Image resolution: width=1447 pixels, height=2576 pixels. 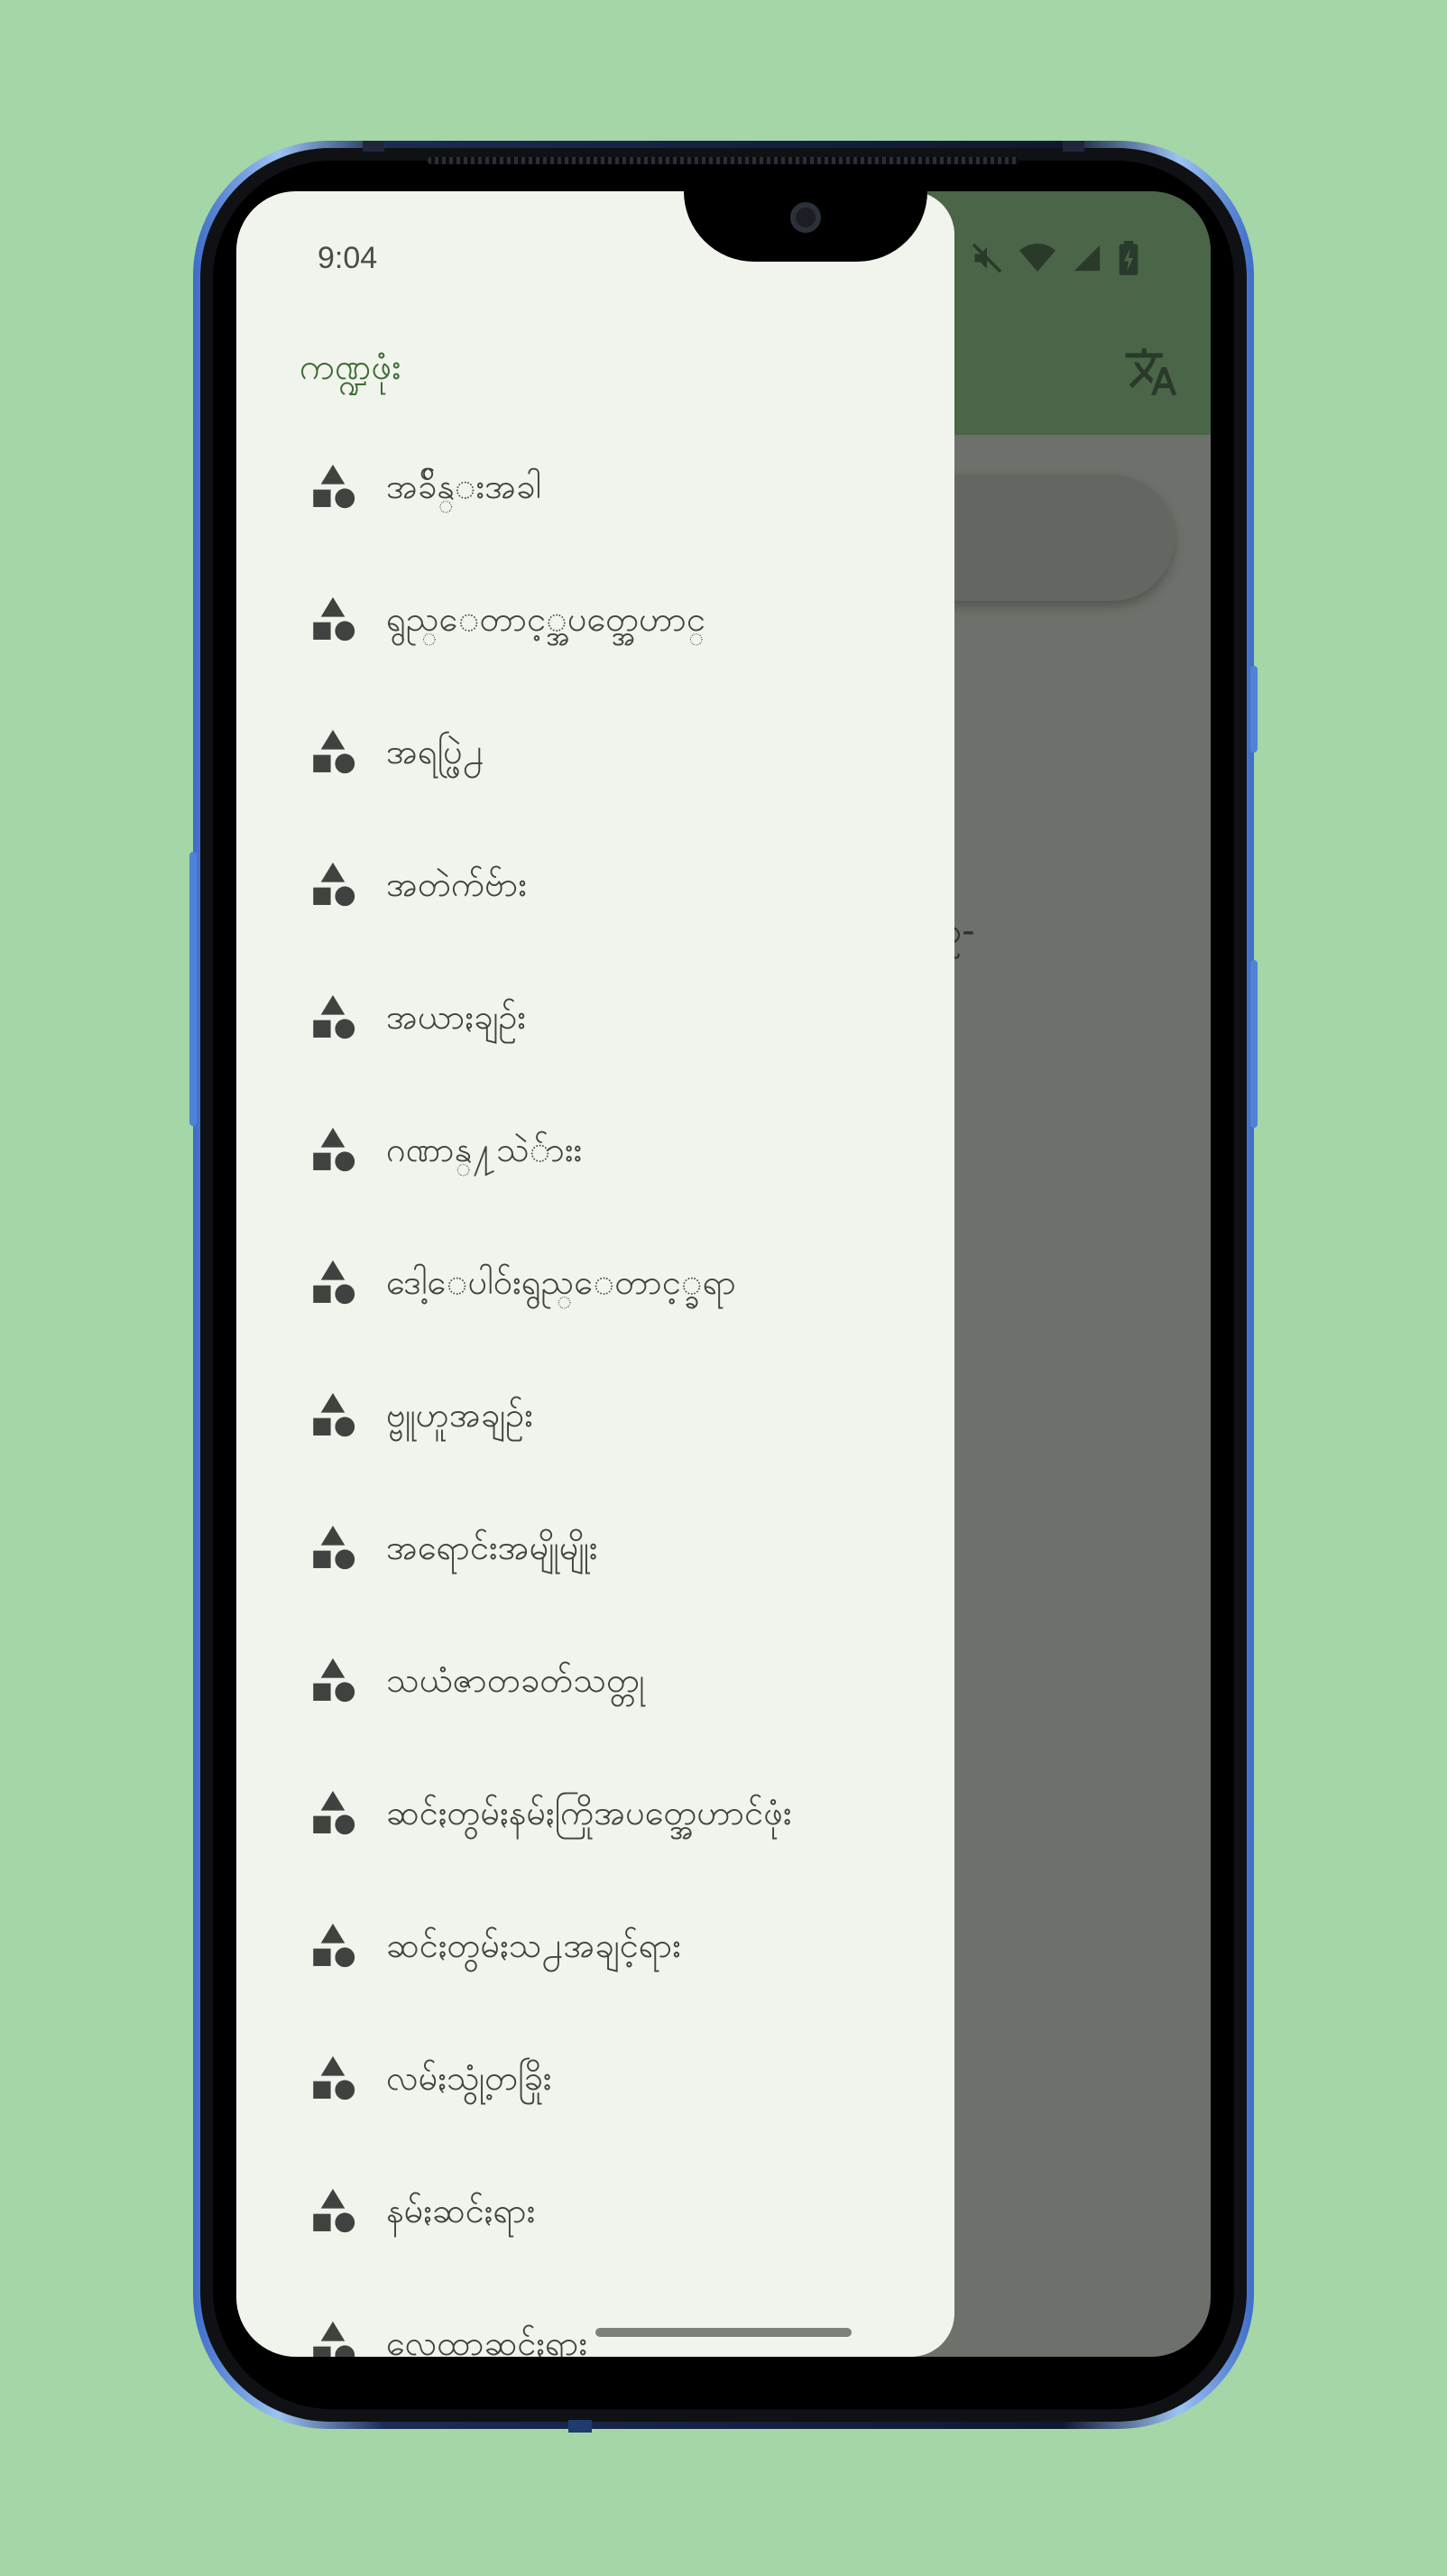 I want to click on translate-icon, so click(x=1151, y=371).